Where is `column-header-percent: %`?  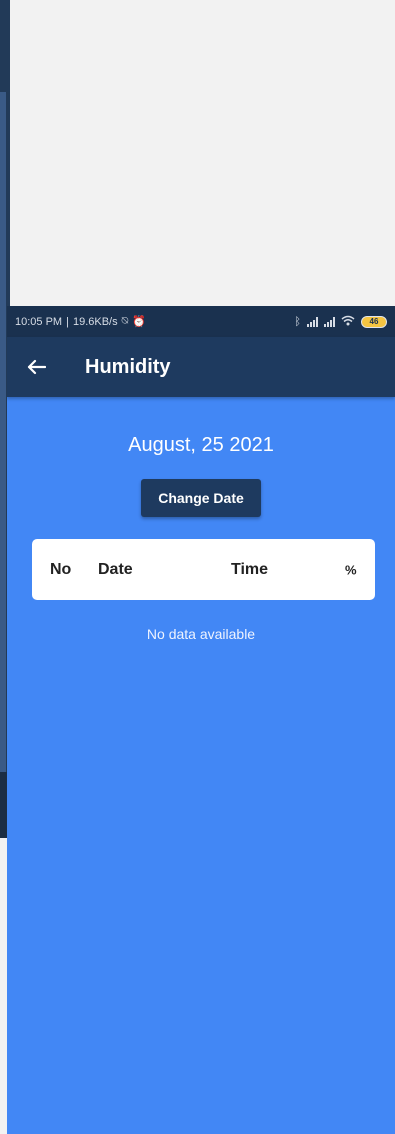
column-header-percent: % is located at coordinates (351, 569).